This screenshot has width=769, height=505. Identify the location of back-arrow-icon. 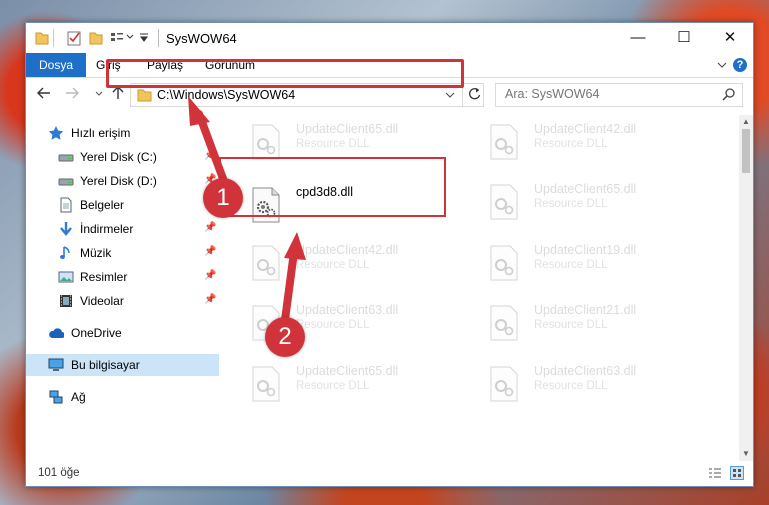
(43, 93).